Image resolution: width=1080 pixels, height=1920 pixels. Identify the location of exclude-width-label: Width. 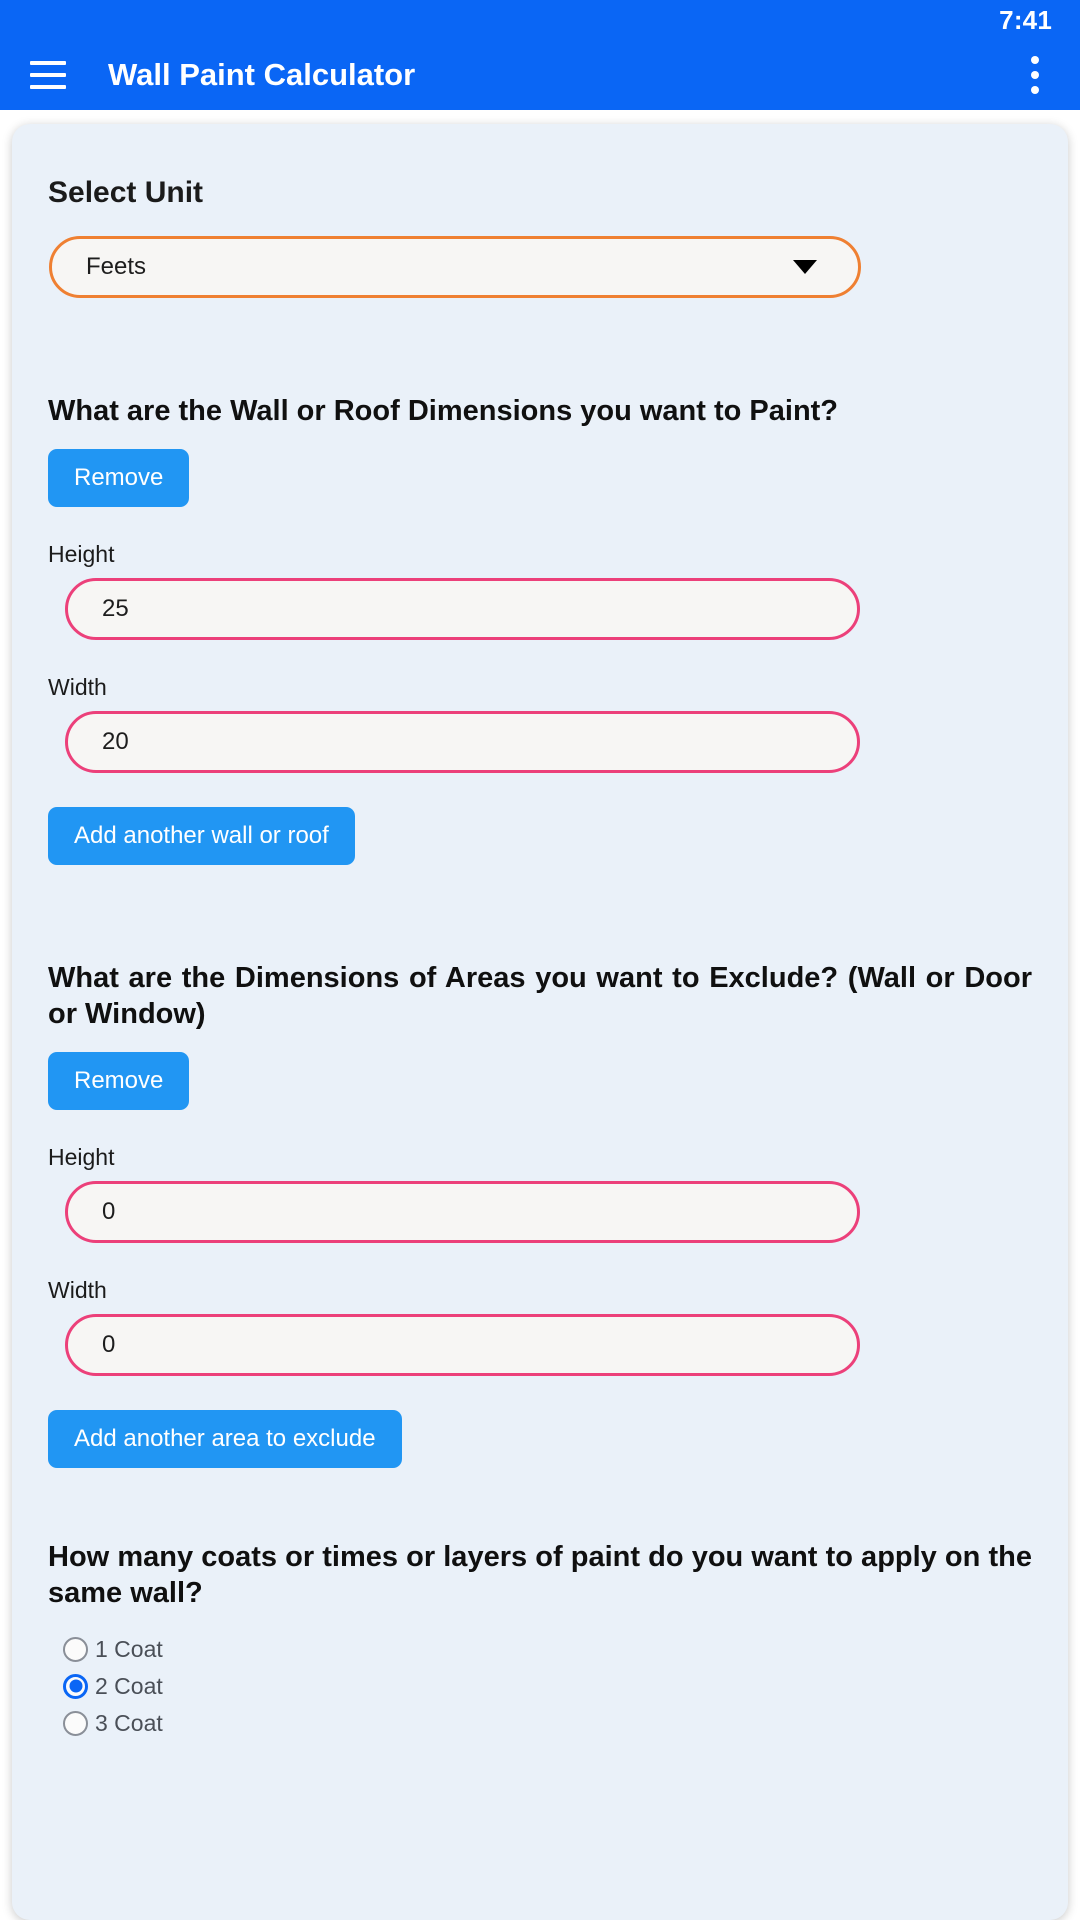
(77, 1290).